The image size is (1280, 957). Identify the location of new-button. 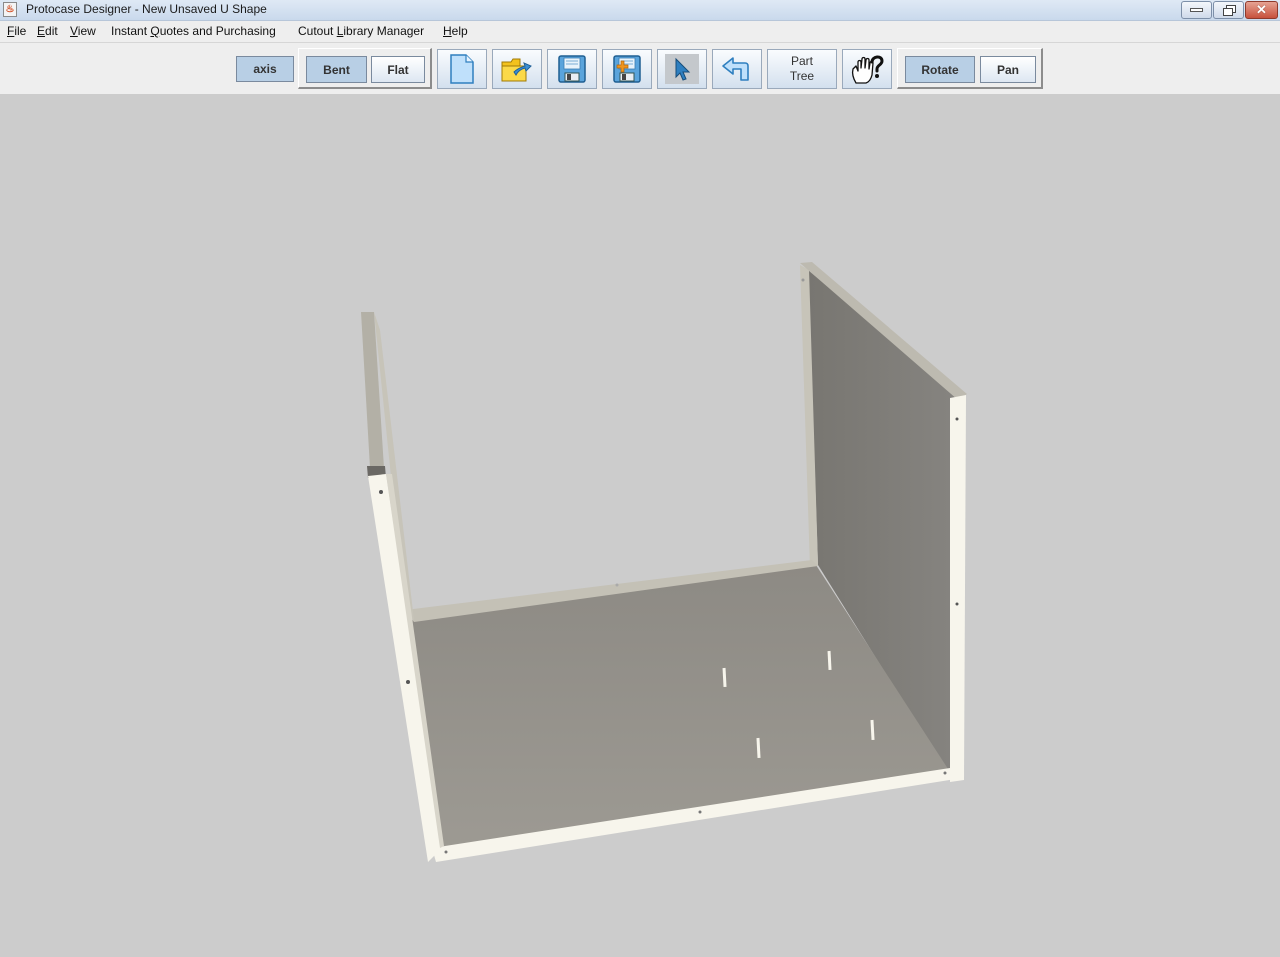
(462, 69).